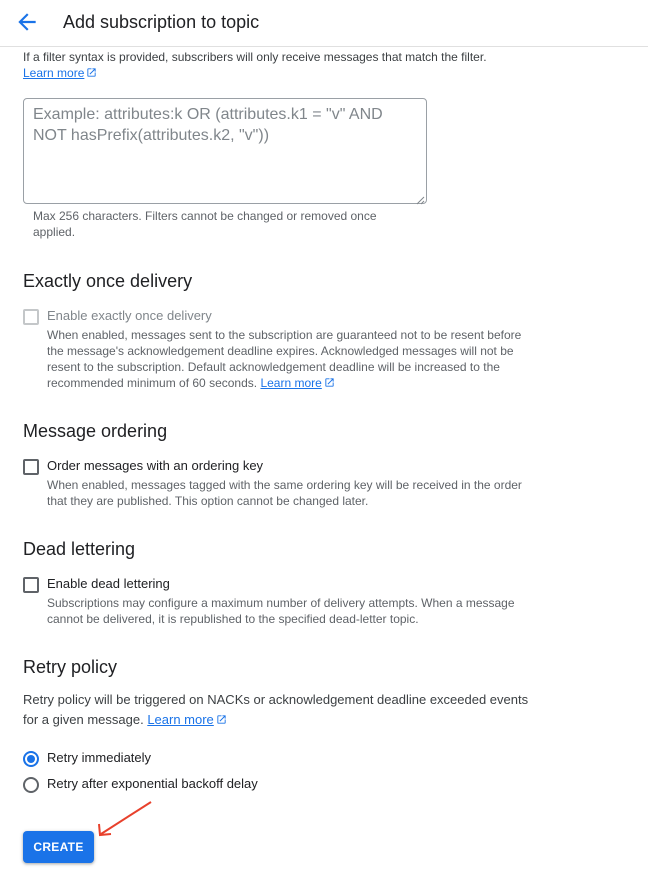 The height and width of the screenshot is (885, 648). What do you see at coordinates (31, 467) in the screenshot?
I see `message-ordering-checkbox` at bounding box center [31, 467].